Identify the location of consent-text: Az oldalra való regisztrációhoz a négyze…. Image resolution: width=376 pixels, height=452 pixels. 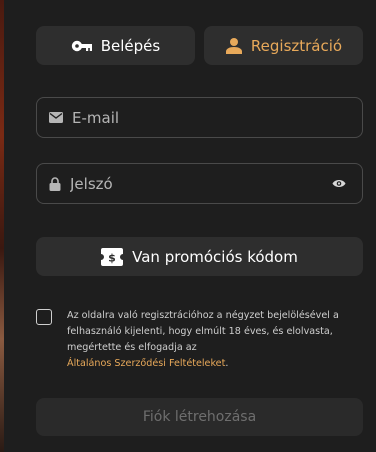
(215, 340).